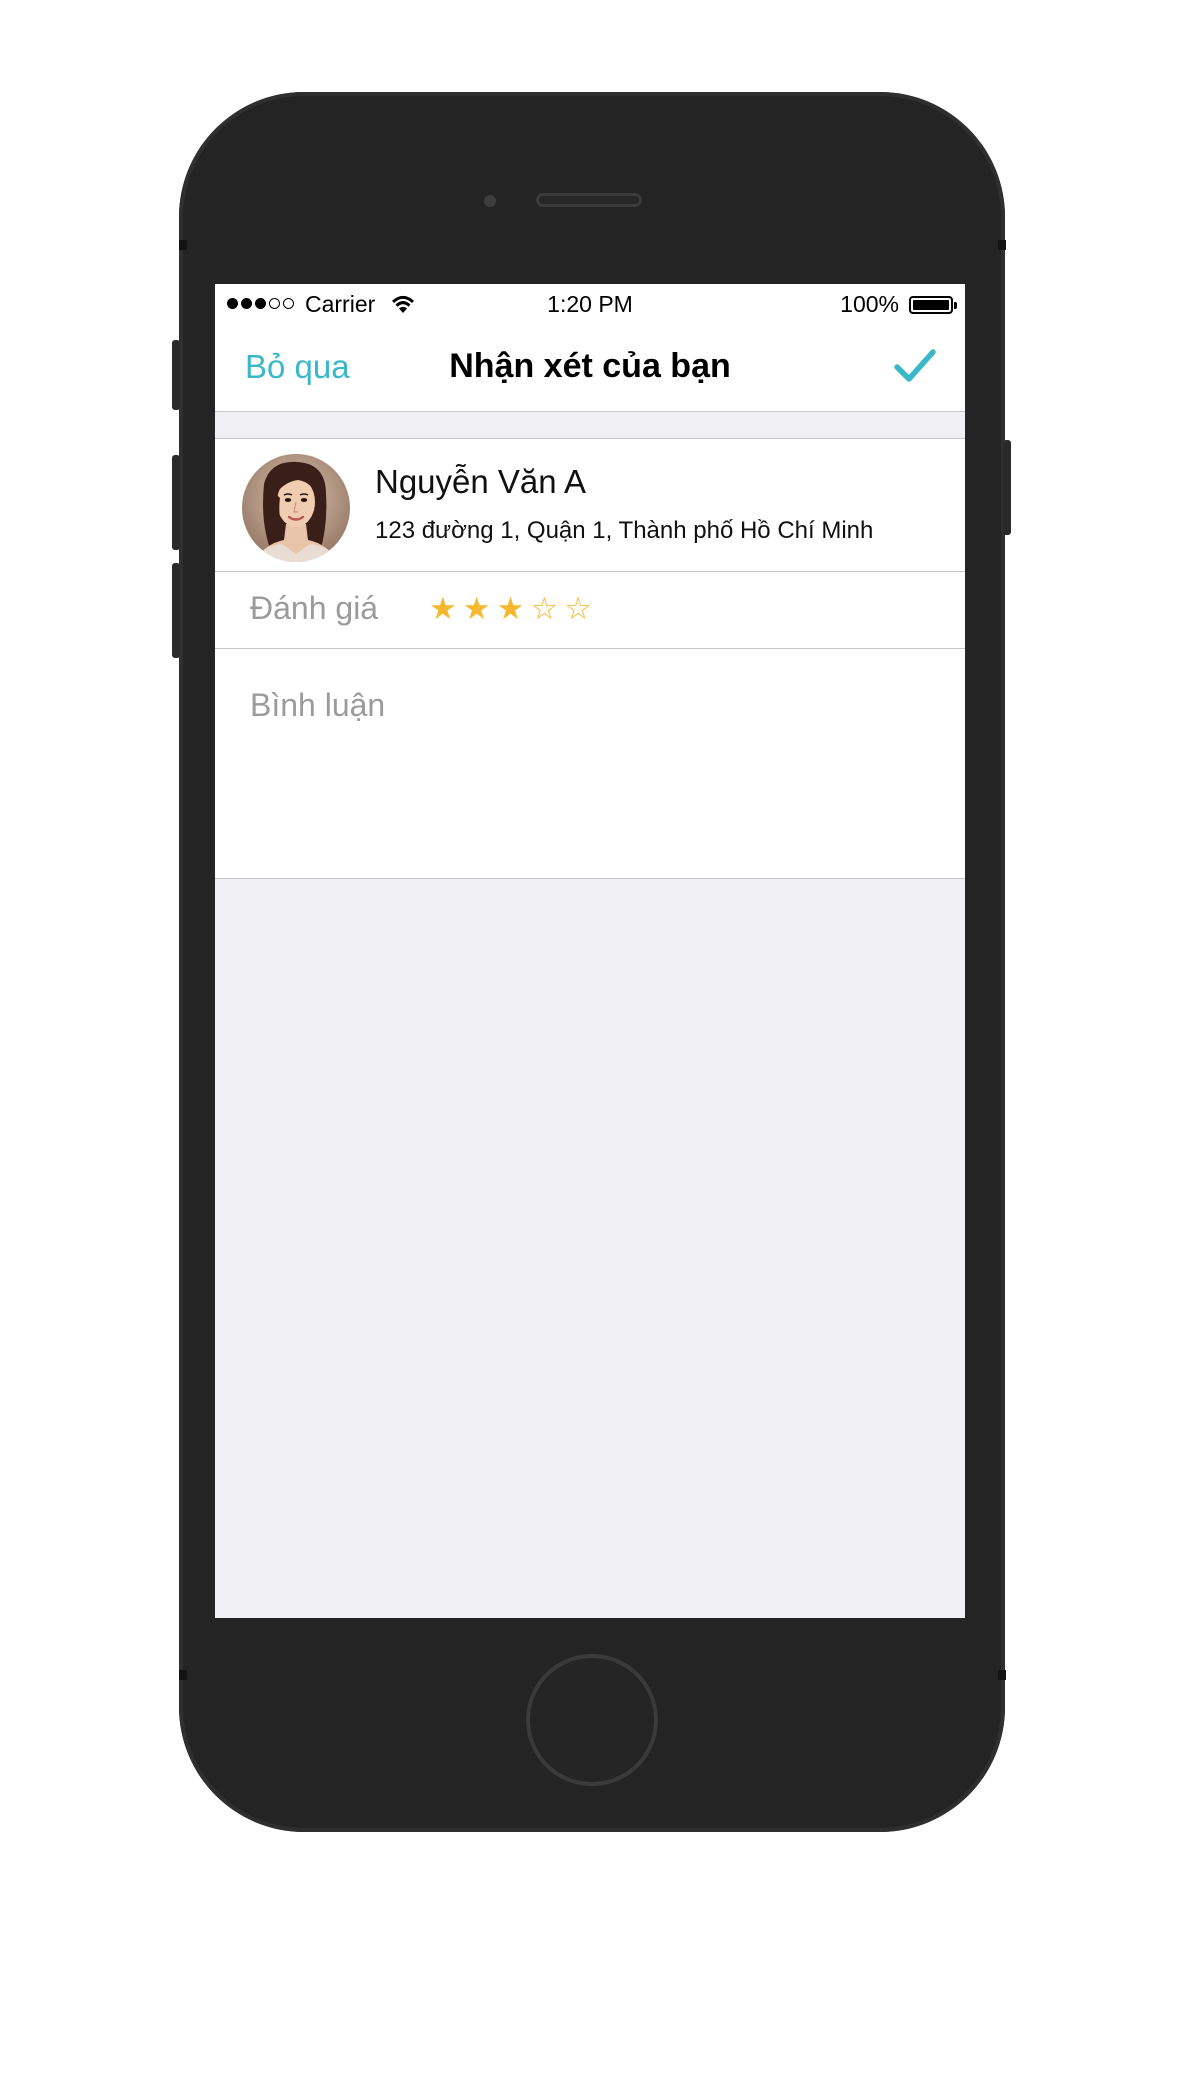  Describe the element at coordinates (176, 502) in the screenshot. I see `volume-up-button` at that location.